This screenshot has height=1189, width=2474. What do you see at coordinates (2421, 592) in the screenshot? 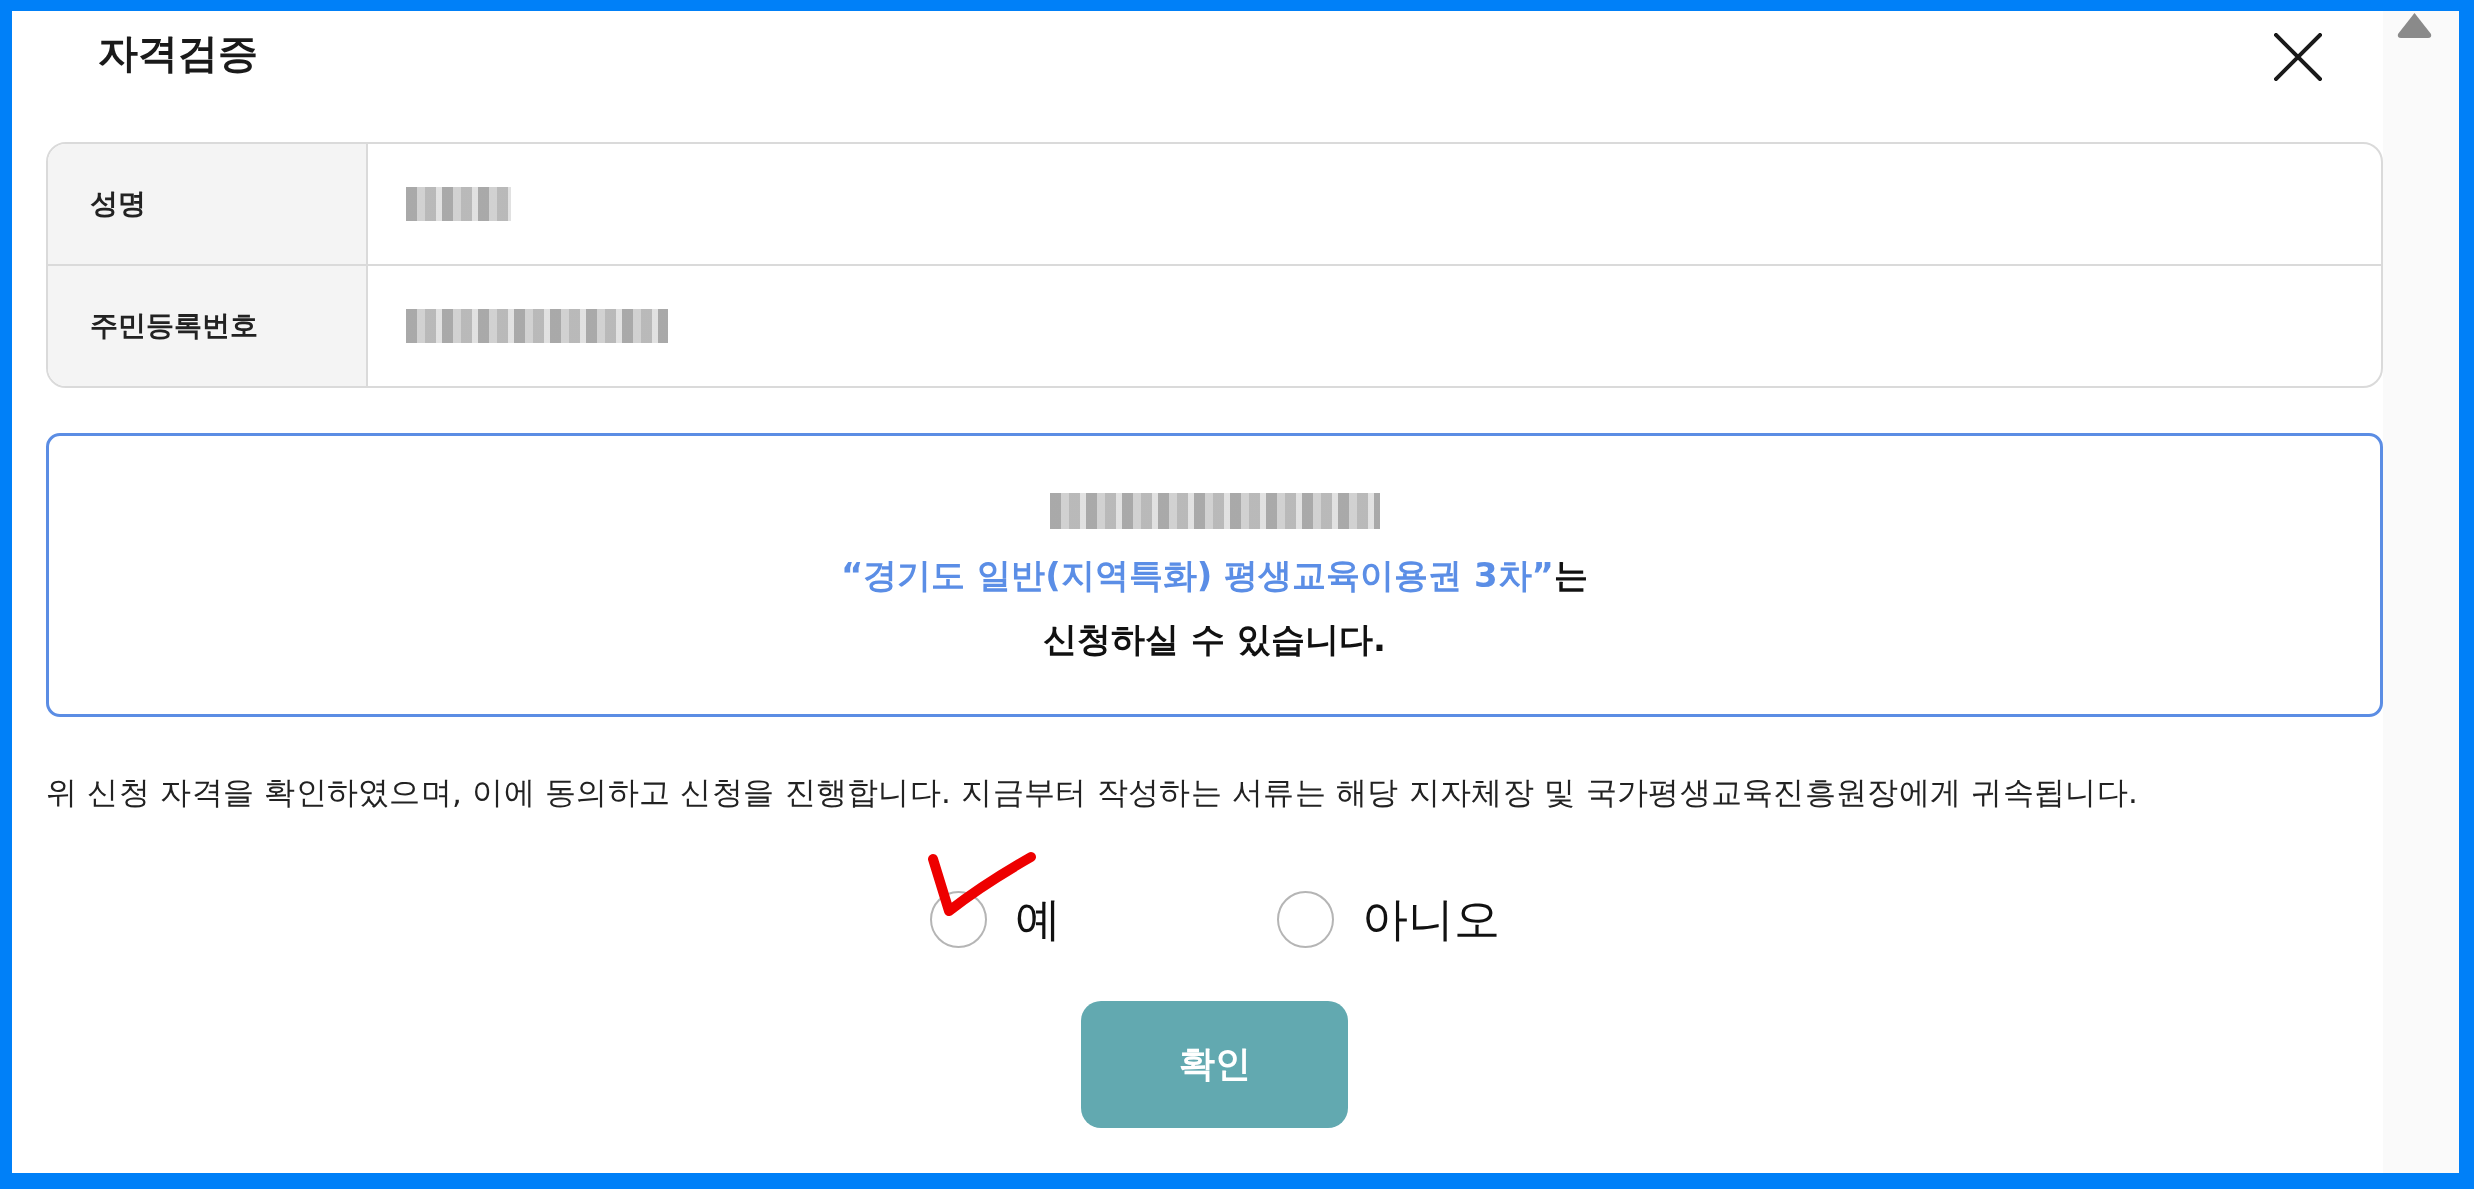
I see `scrollbar-track` at bounding box center [2421, 592].